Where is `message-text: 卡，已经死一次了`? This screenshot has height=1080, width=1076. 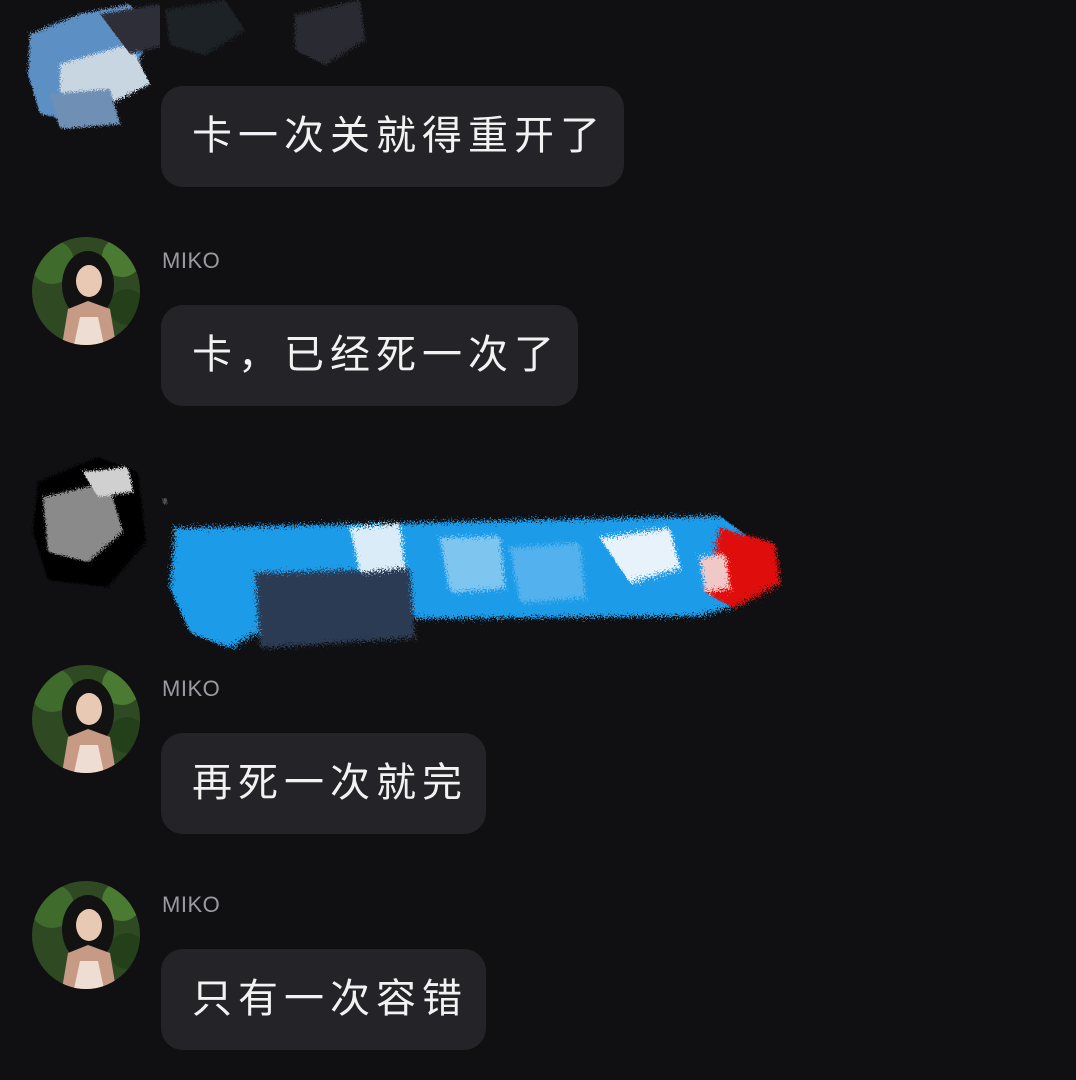
message-text: 卡，已经死一次了 is located at coordinates (376, 355).